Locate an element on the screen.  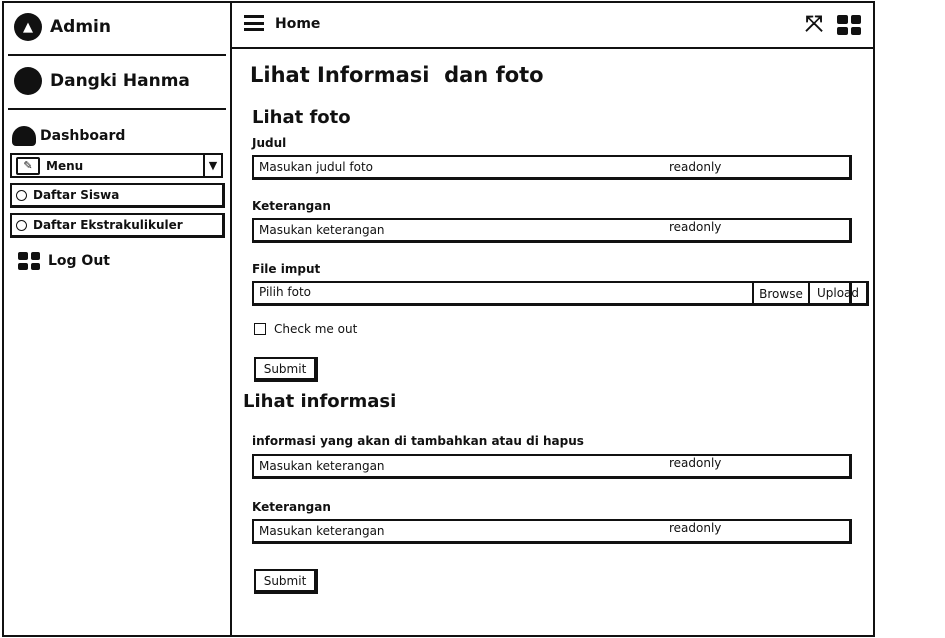
logout-button: Log Out is located at coordinates (64, 261).